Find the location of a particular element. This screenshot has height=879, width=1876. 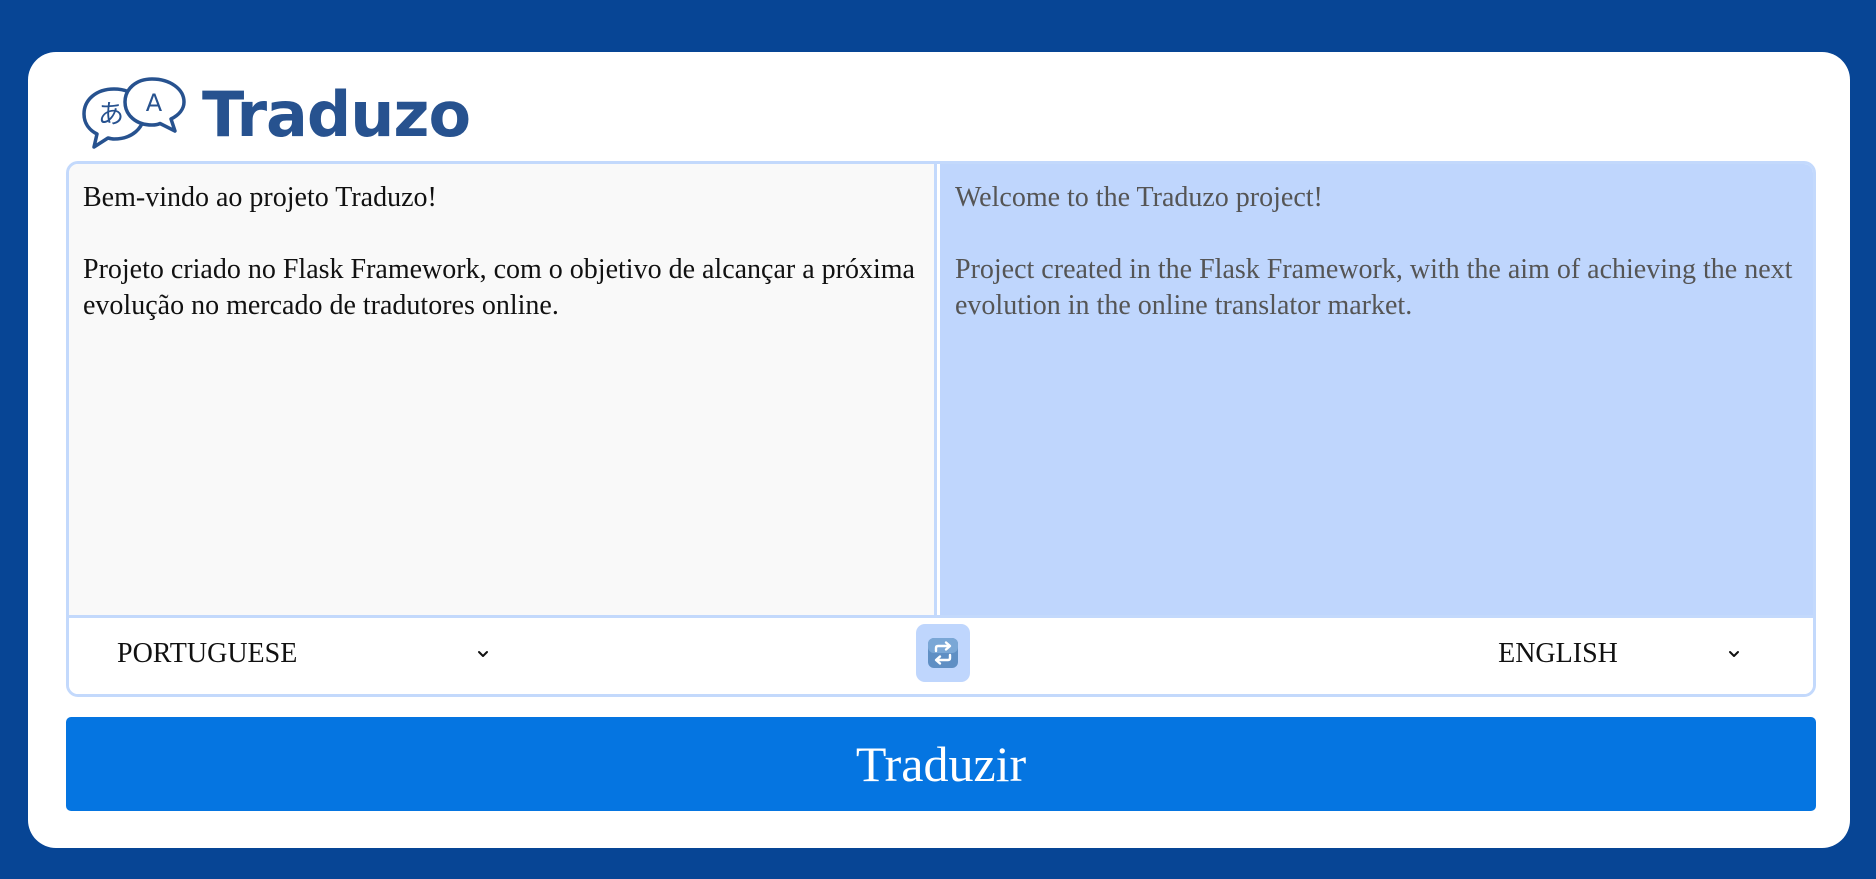

language-controls: PORTUGUESE ENGLISH is located at coordinates (941, 654).